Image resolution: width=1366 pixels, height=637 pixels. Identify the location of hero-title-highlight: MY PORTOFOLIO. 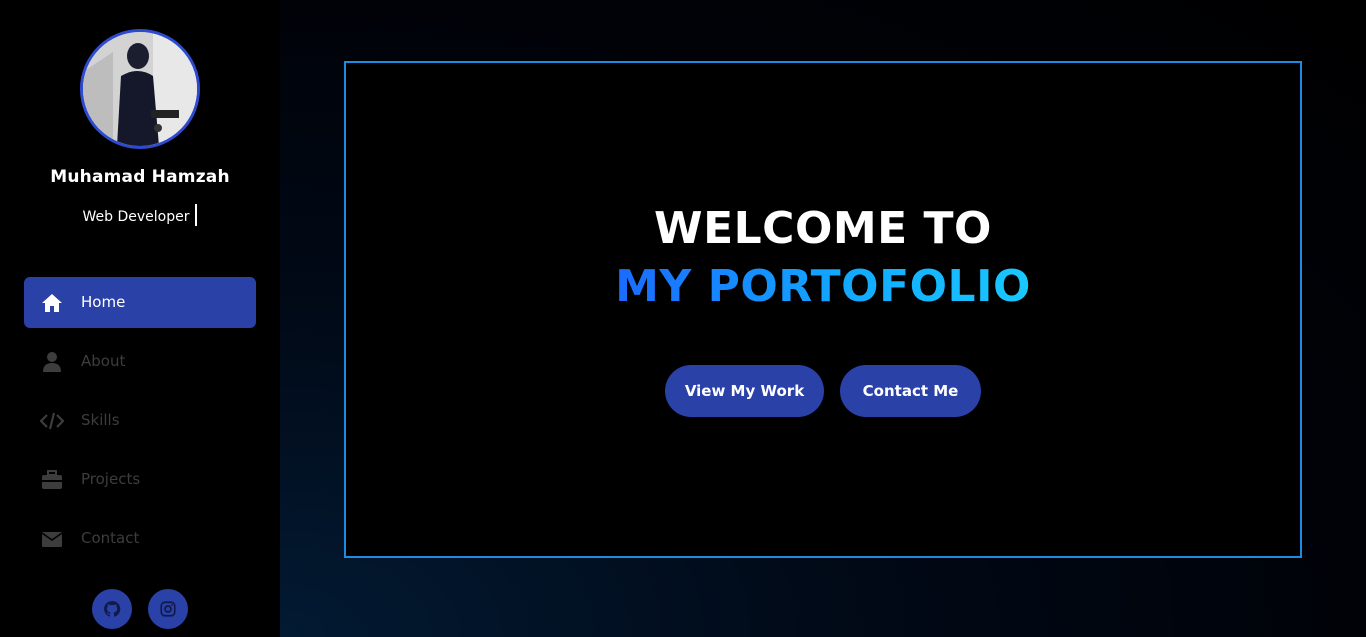
(823, 286).